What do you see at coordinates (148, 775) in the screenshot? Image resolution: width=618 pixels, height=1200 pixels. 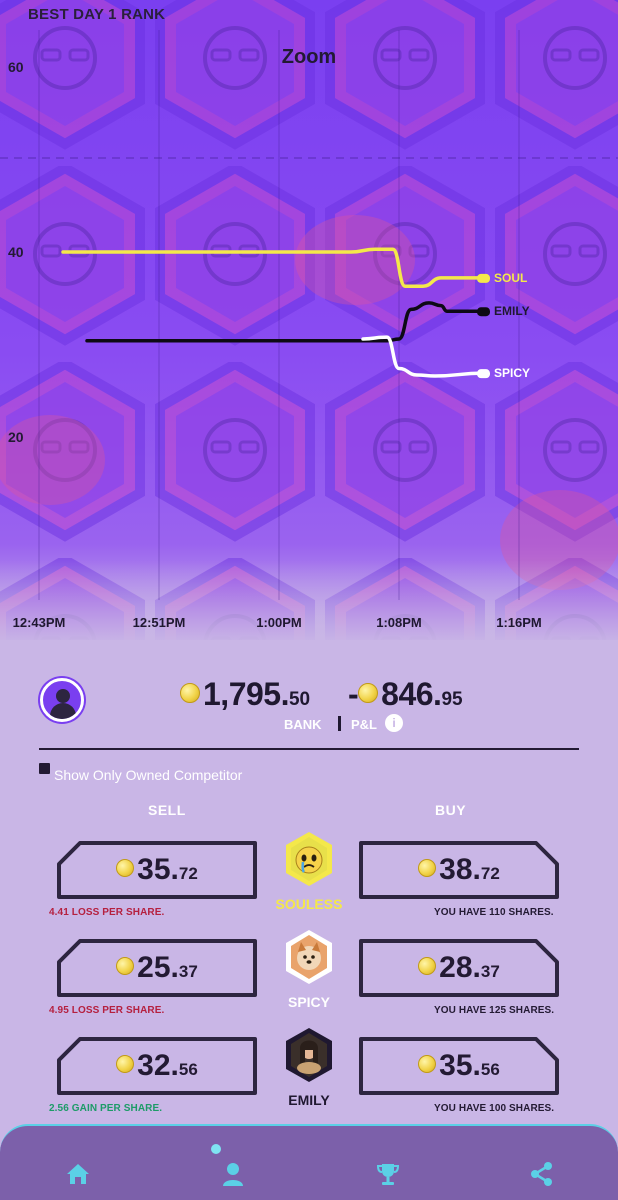 I see `owned-competitor-label: Show Only Owned Competitor` at bounding box center [148, 775].